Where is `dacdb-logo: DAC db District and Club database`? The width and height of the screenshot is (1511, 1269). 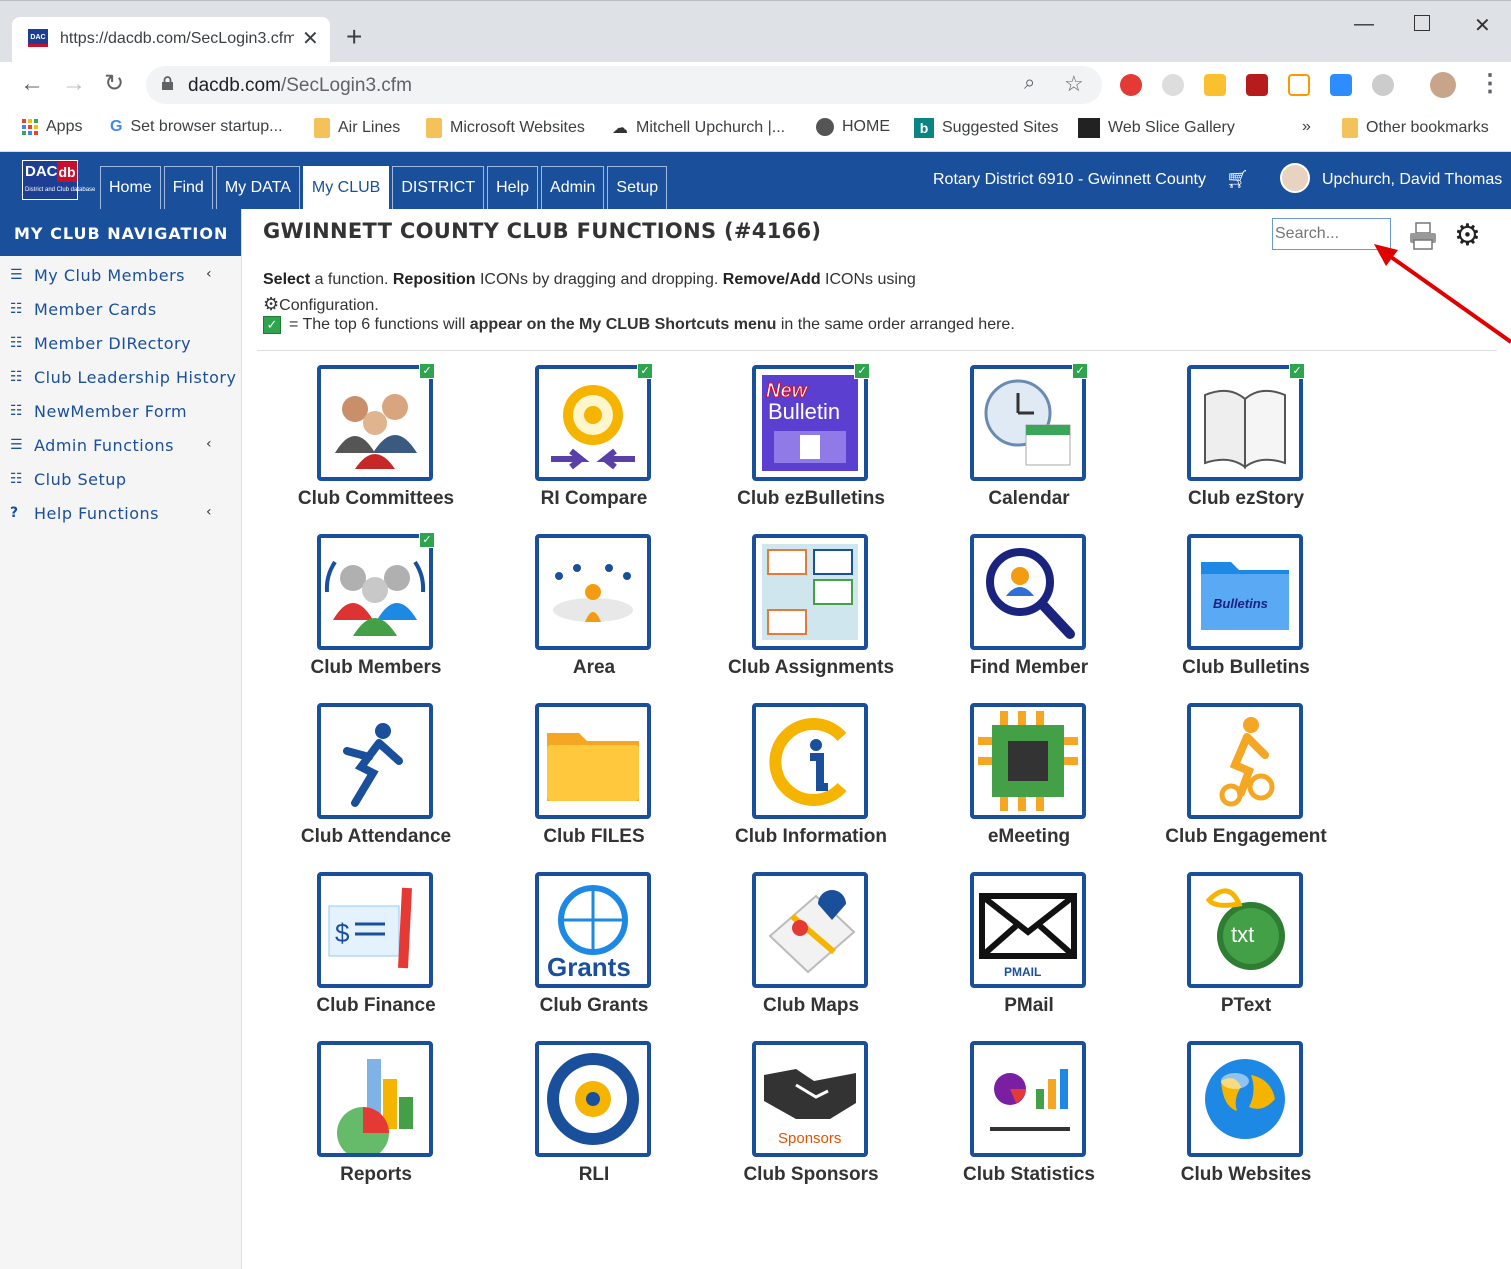
dacdb-logo: DAC db District and Club database is located at coordinates (58, 180).